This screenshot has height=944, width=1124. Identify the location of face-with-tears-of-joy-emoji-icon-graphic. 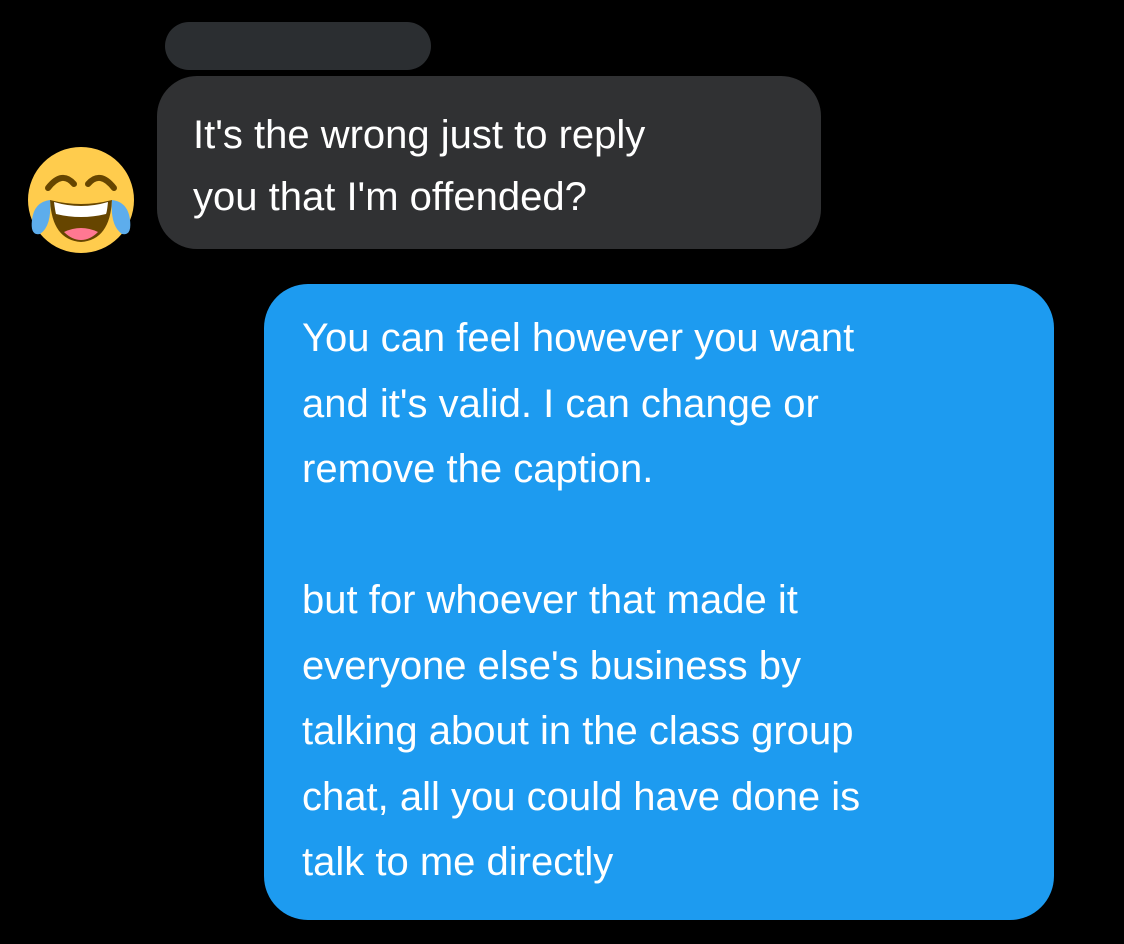
(81, 200).